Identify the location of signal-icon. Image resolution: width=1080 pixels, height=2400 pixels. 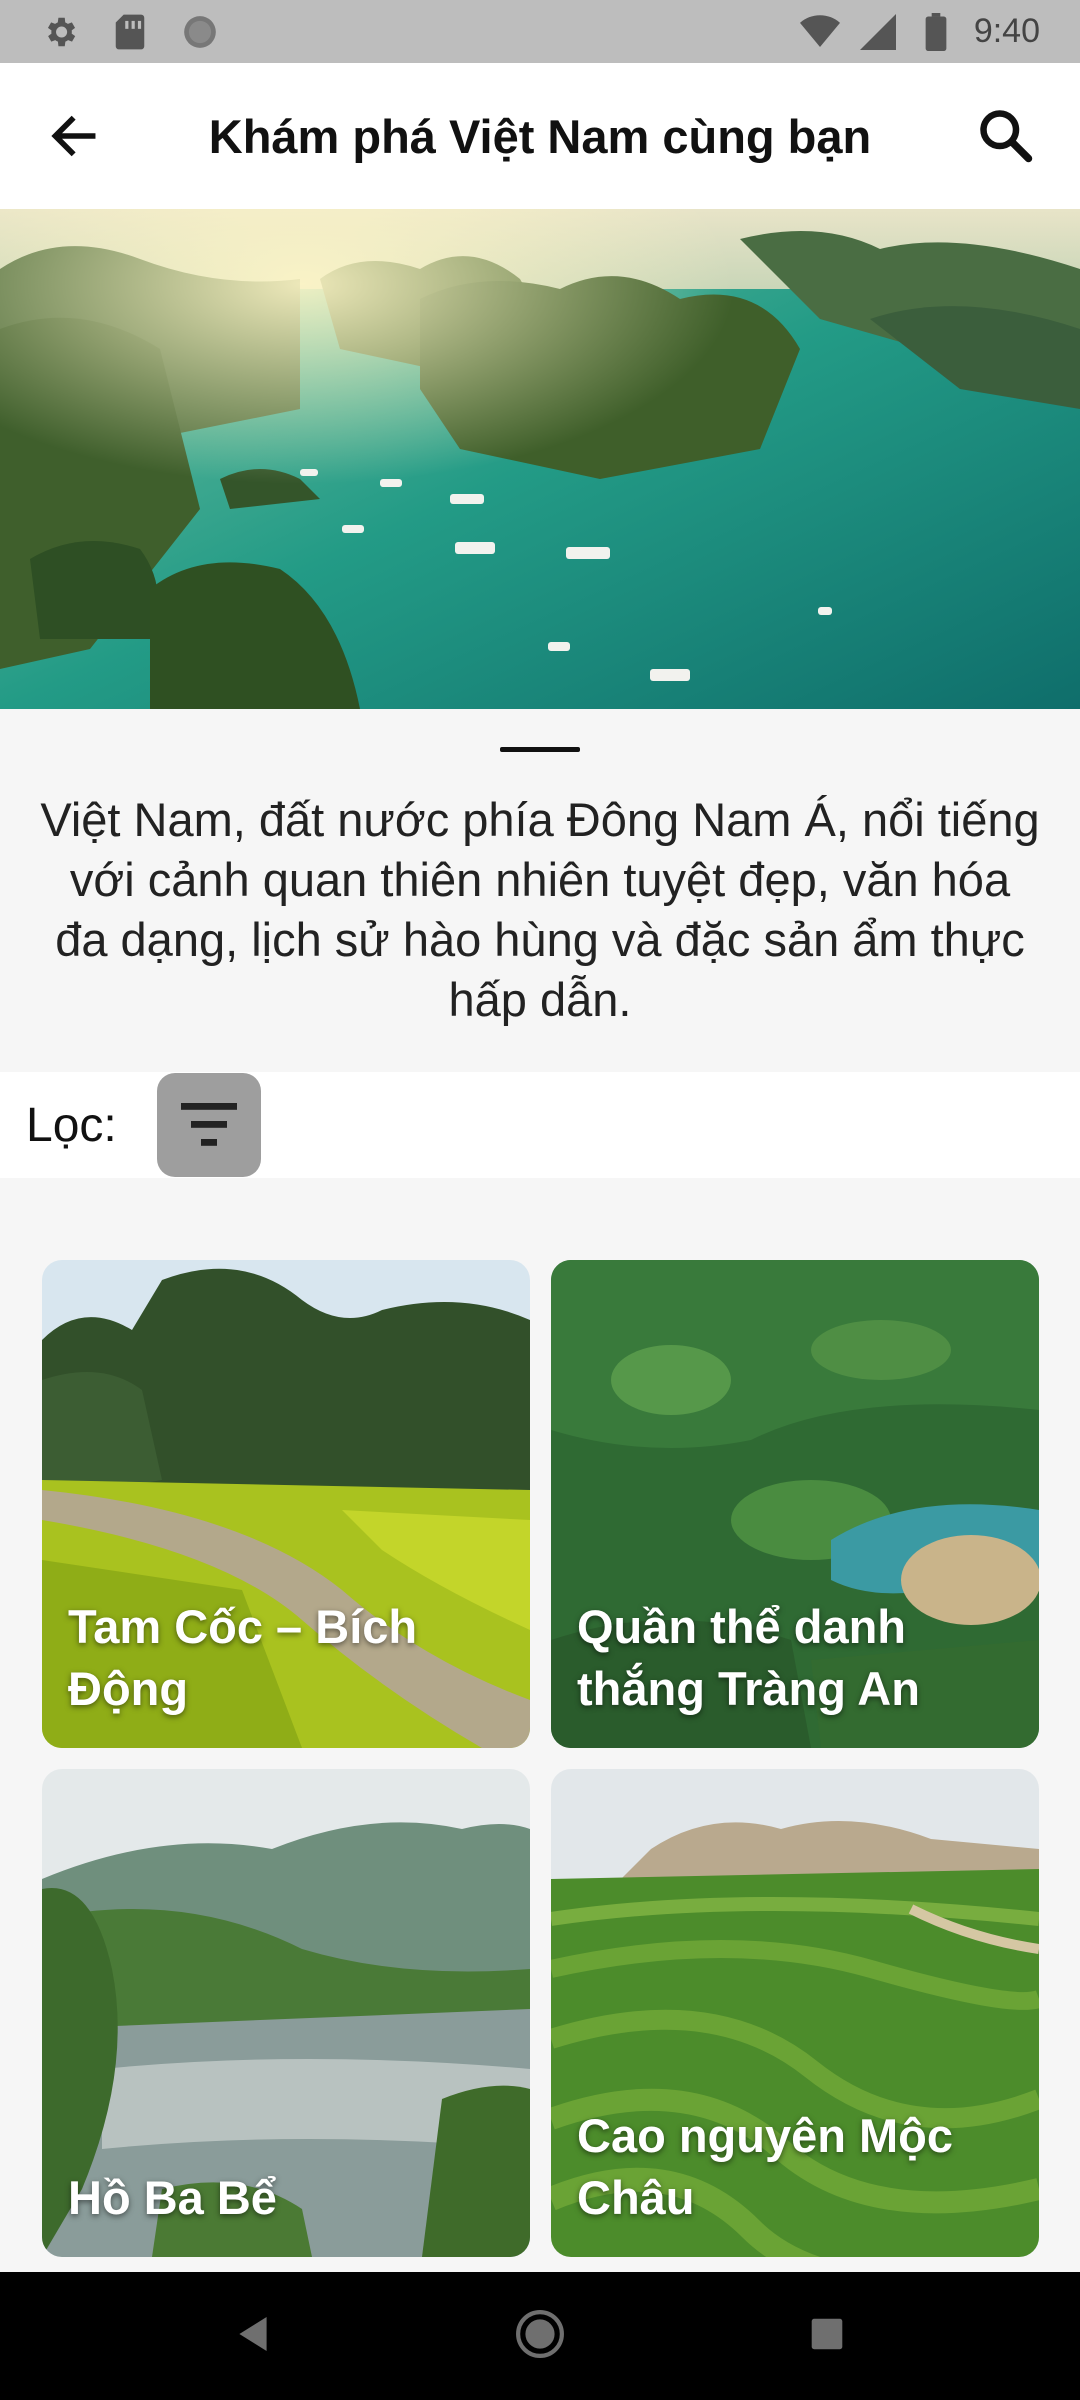
(878, 32).